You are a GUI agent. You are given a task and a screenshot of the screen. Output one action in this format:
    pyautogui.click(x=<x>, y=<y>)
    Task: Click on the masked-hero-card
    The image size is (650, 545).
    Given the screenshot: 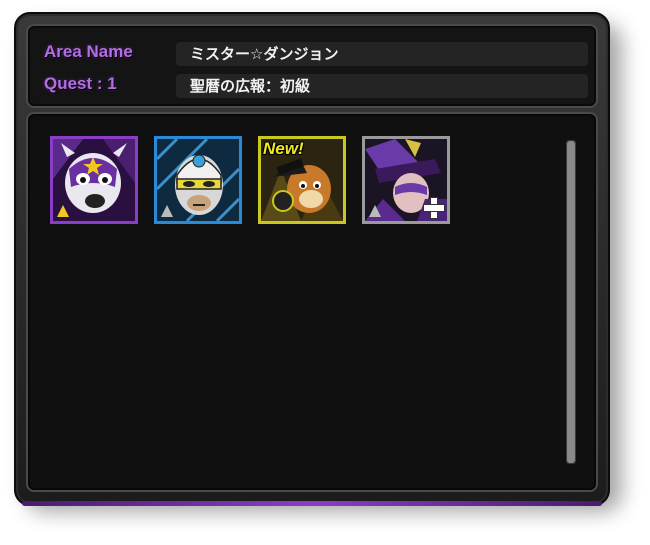 What is the action you would take?
    pyautogui.click(x=198, y=180)
    